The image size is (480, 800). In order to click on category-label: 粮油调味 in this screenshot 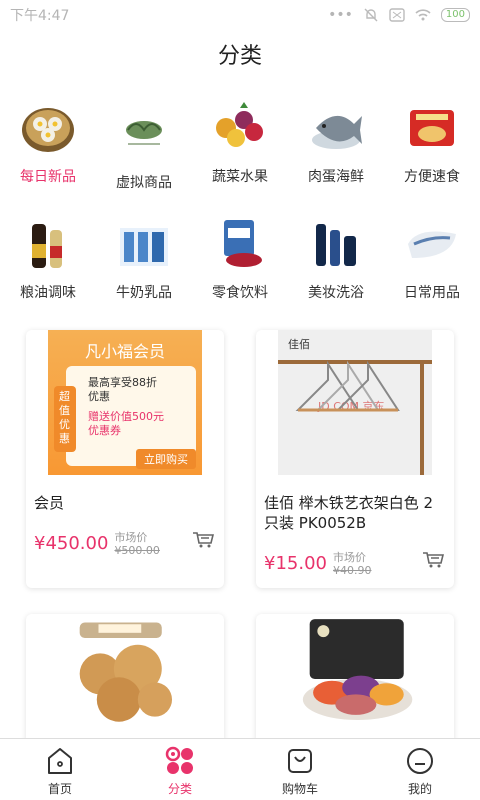, I will do `click(48, 293)`.